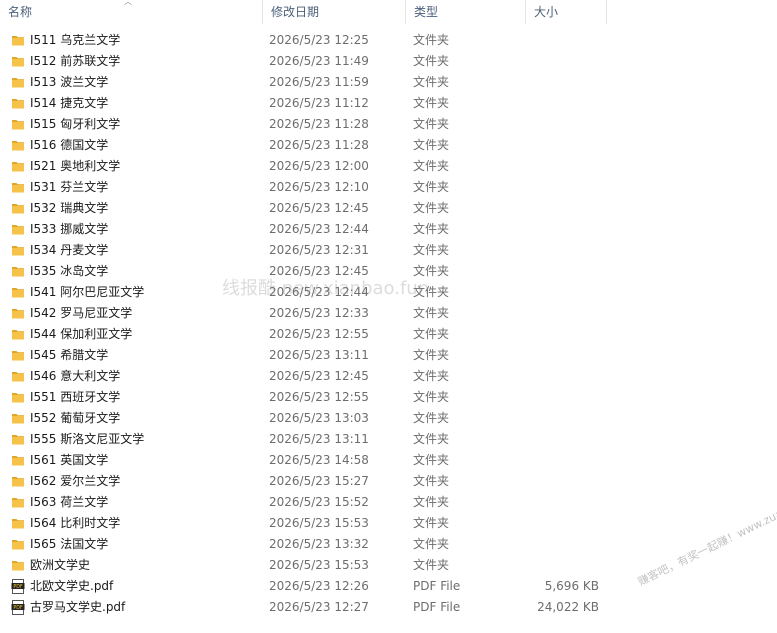  What do you see at coordinates (319, 61) in the screenshot?
I see `item-date-modified: 2026/5/23 11:49` at bounding box center [319, 61].